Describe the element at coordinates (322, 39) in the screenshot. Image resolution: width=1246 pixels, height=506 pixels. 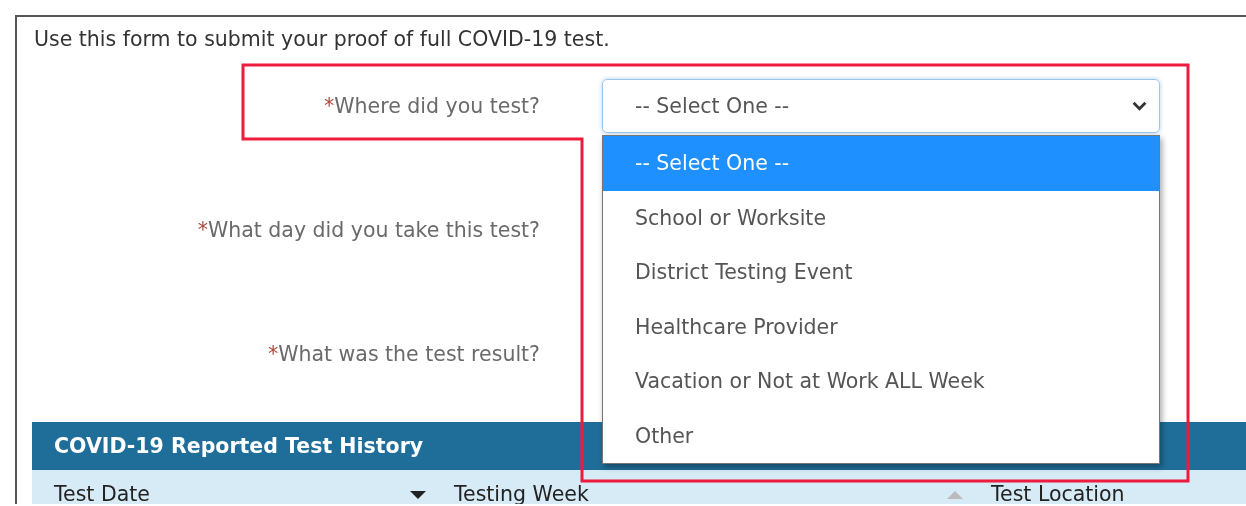
I see `intro-text: Use this form to submit your proof of full COVID-19 test.` at that location.